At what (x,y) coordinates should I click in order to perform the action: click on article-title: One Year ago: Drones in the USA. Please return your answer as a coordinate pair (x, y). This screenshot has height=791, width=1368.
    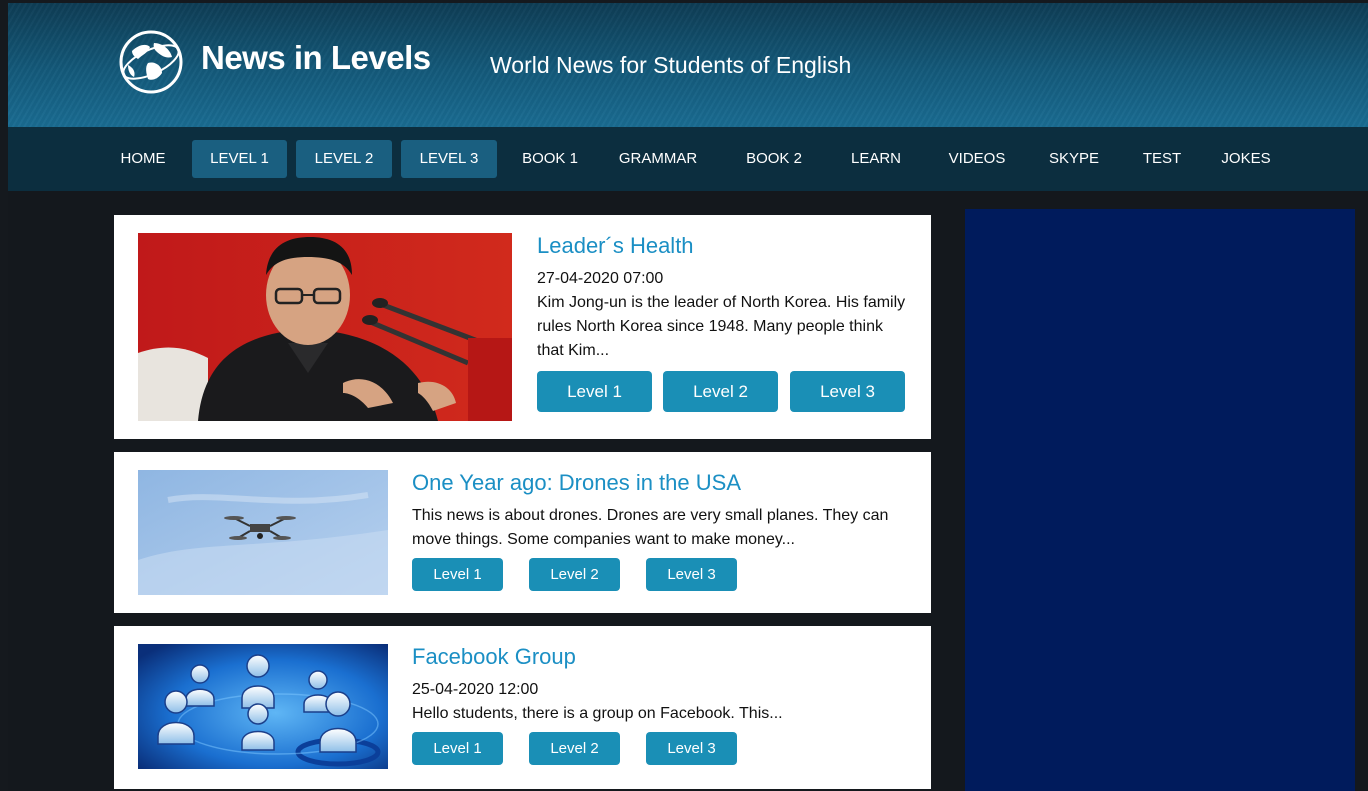
    Looking at the image, I should click on (576, 483).